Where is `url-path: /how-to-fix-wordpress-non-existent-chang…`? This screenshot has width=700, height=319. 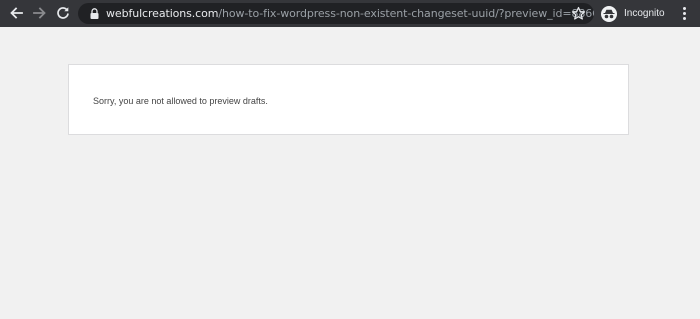 url-path: /how-to-fix-wordpress-non-existent-chang… is located at coordinates (406, 13).